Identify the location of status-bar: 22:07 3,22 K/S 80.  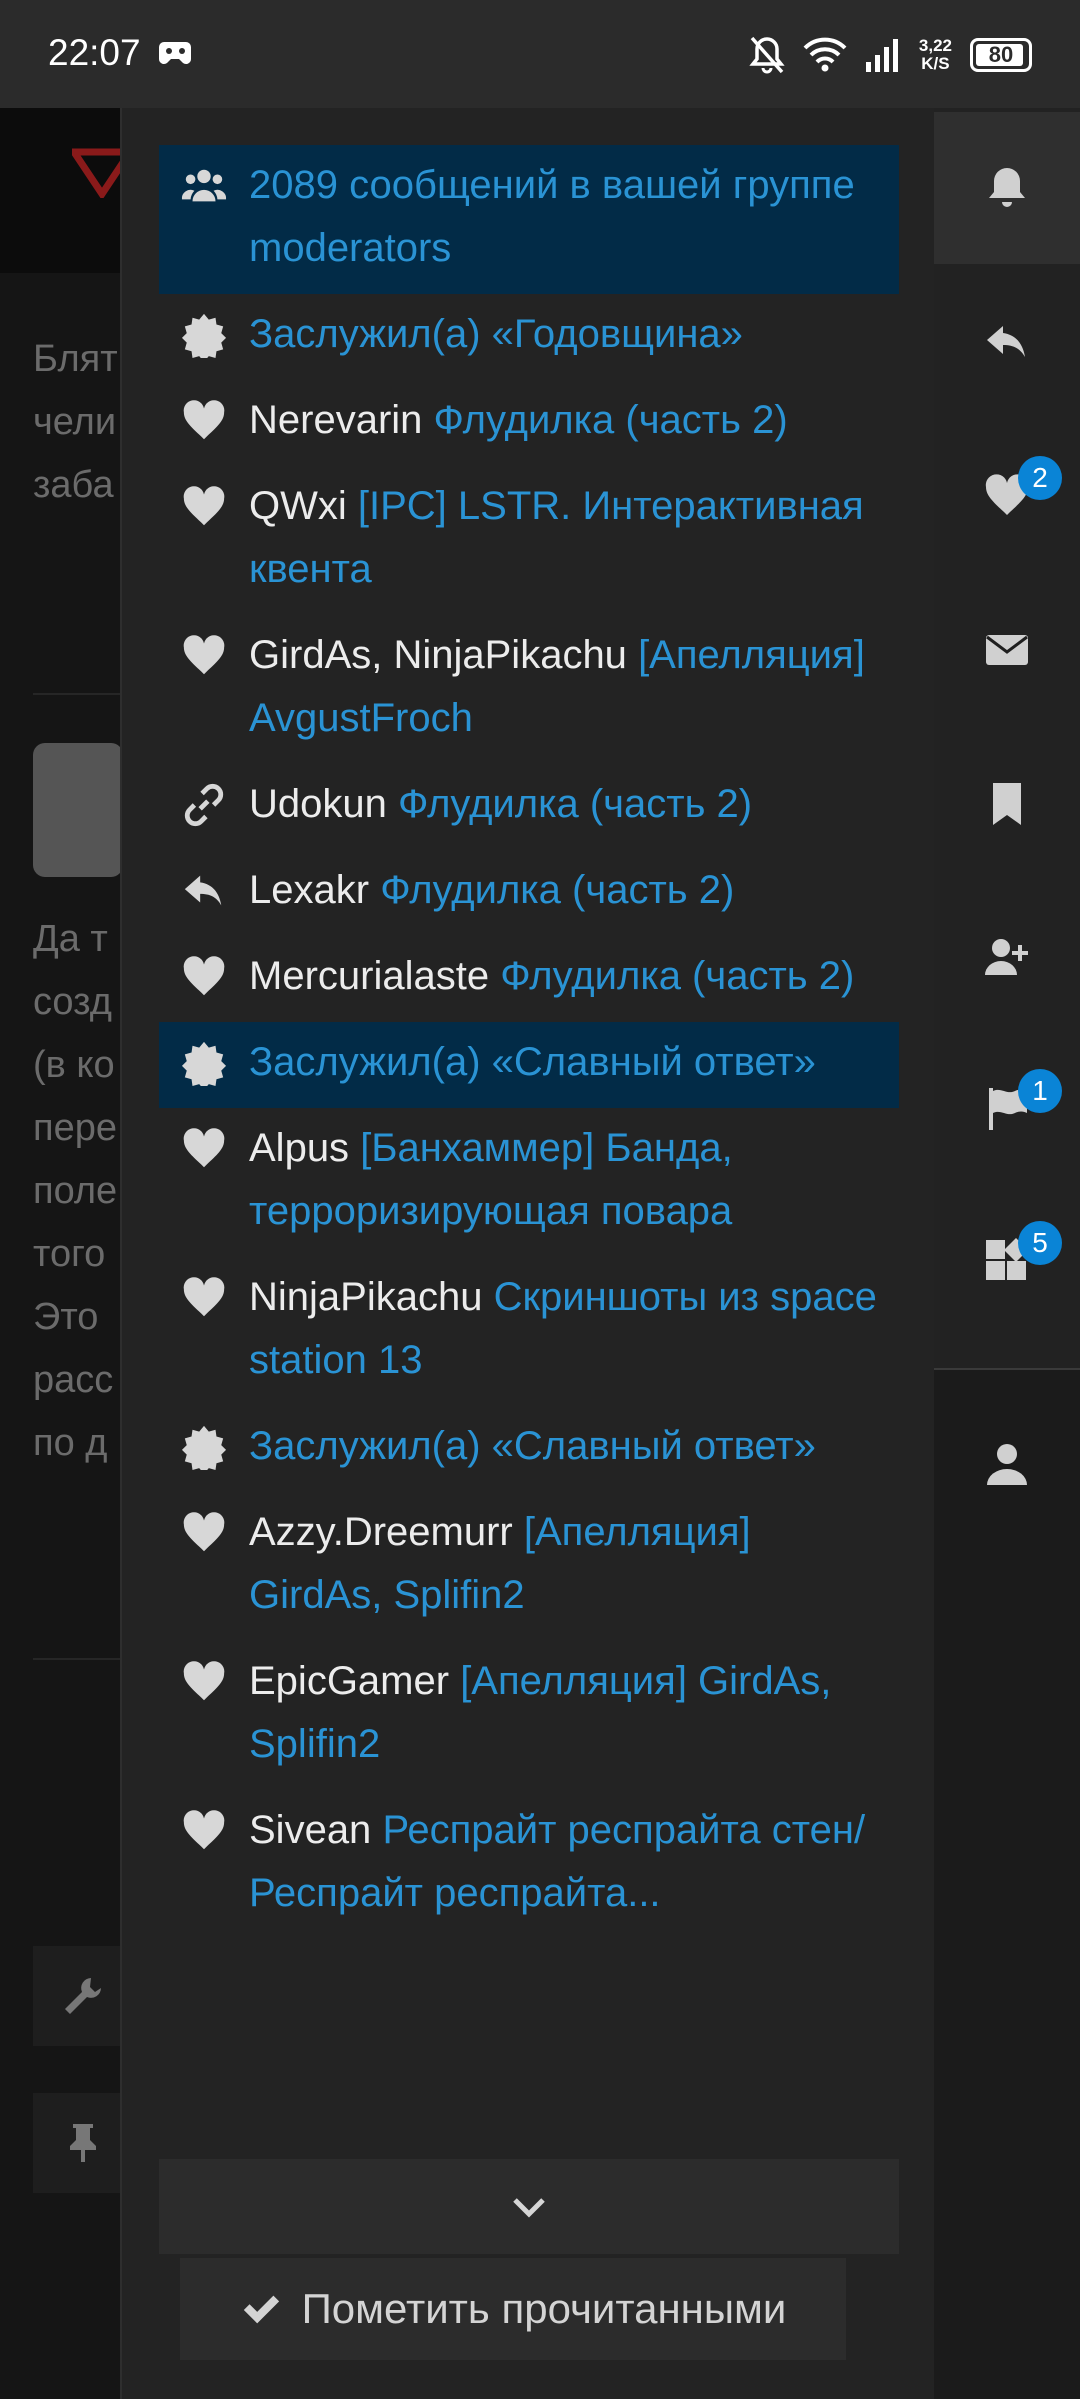
(540, 54).